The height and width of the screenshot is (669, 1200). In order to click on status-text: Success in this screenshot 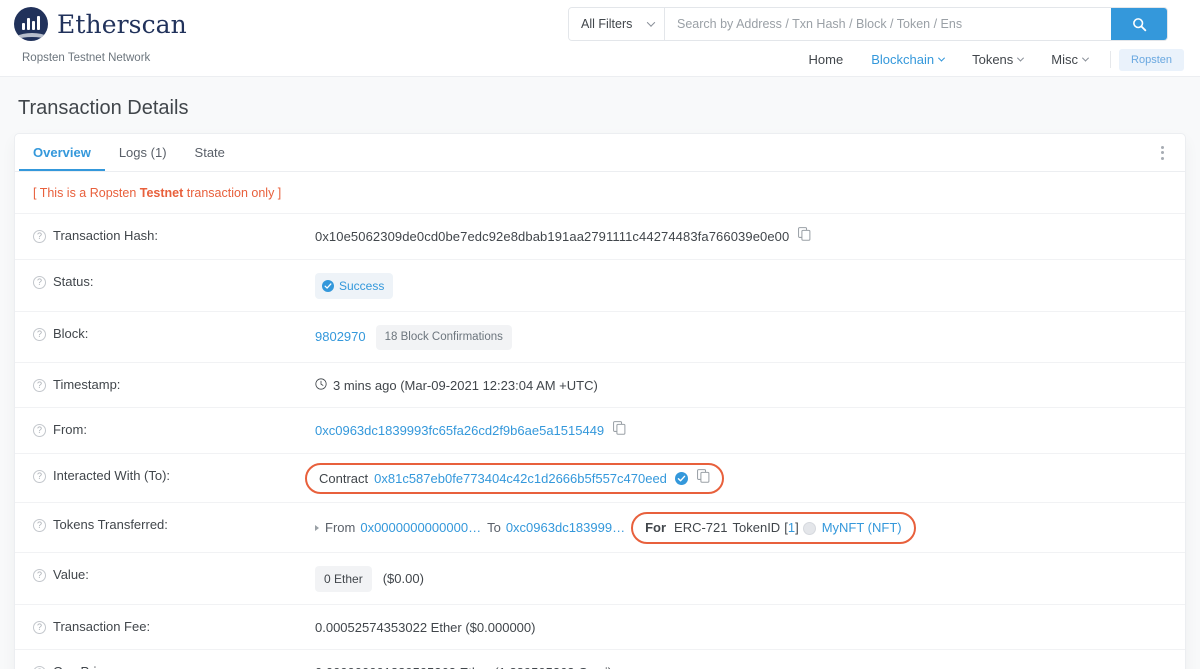, I will do `click(362, 285)`.